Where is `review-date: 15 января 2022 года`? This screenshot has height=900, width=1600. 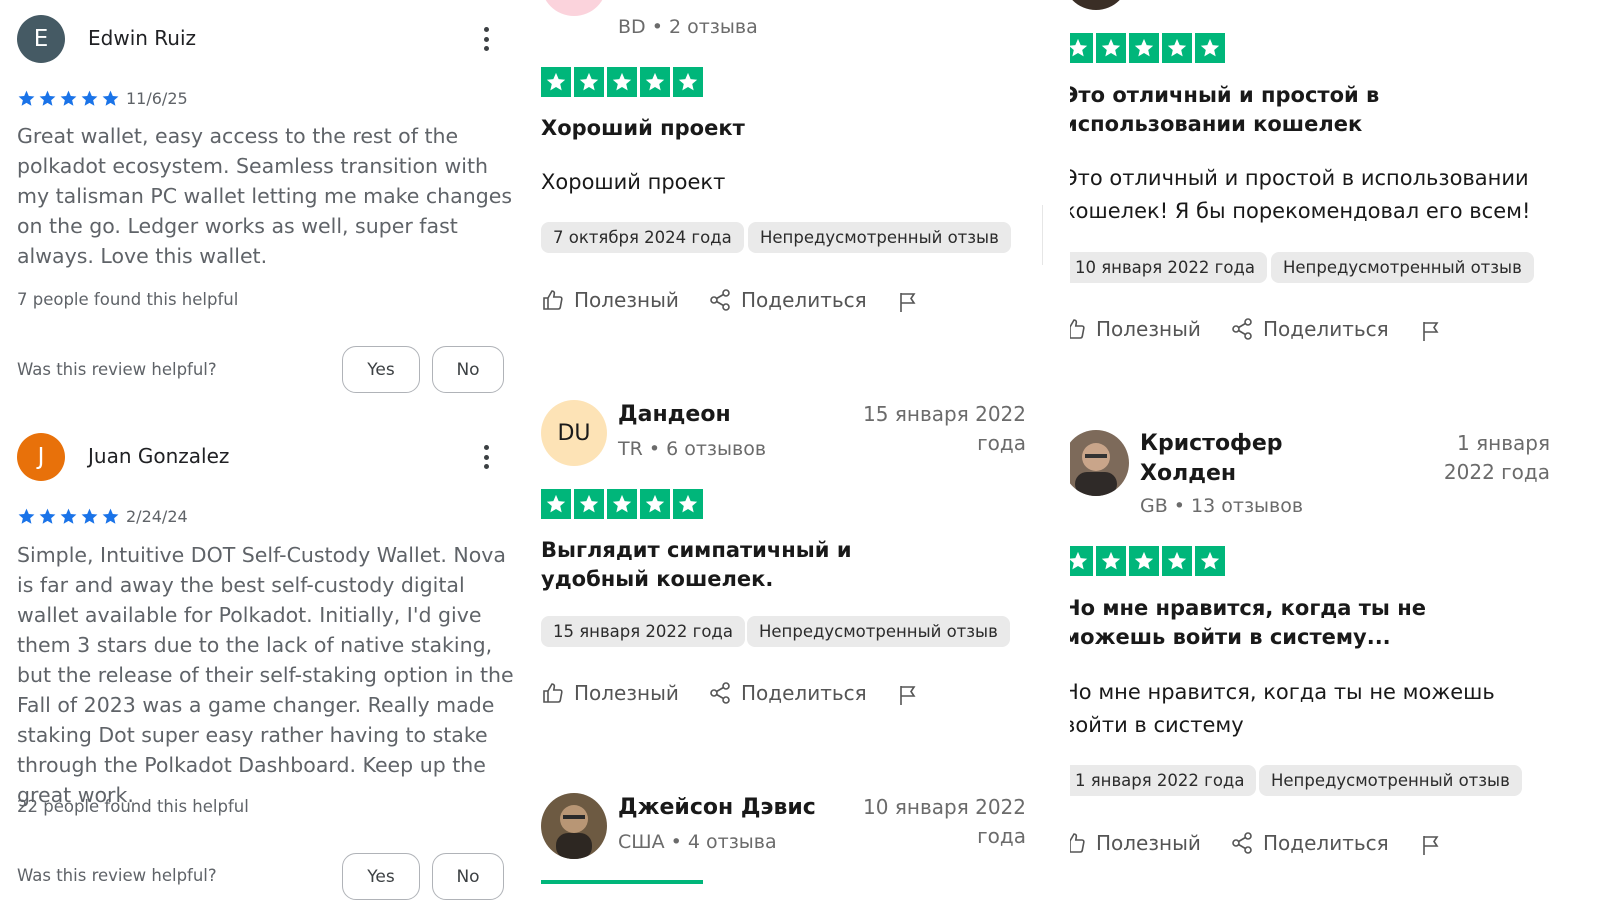 review-date: 15 января 2022 года is located at coordinates (944, 428).